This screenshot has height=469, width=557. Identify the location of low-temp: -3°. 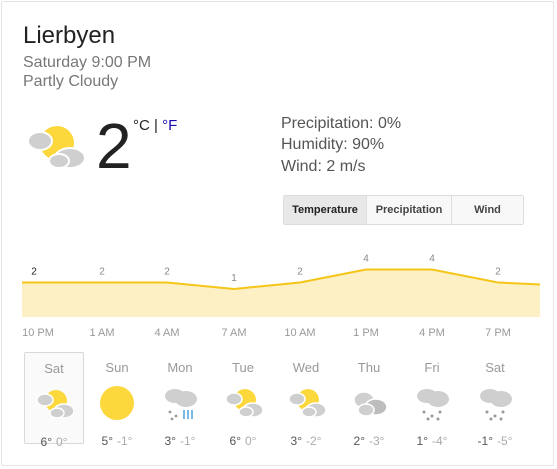
(377, 441).